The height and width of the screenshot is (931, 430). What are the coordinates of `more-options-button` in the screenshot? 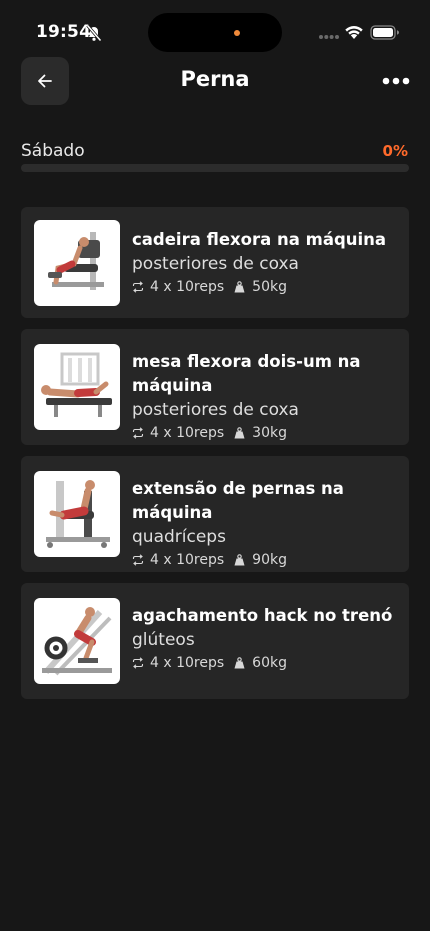 It's located at (396, 81).